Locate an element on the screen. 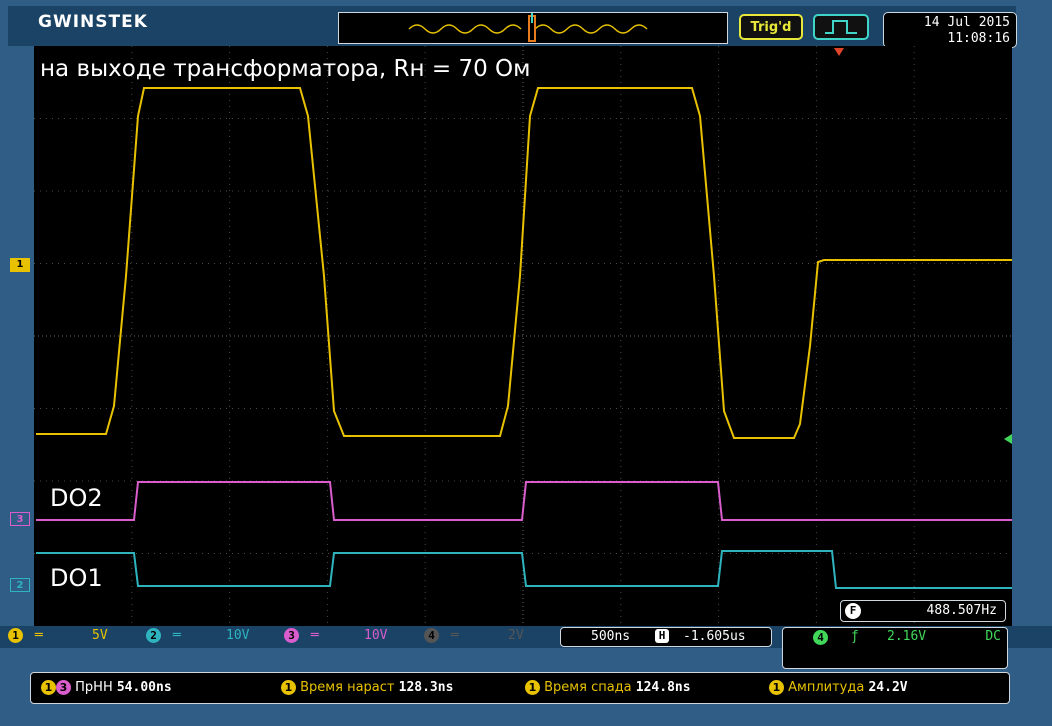 The width and height of the screenshot is (1052, 726). trigger-position-marker is located at coordinates (839, 52).